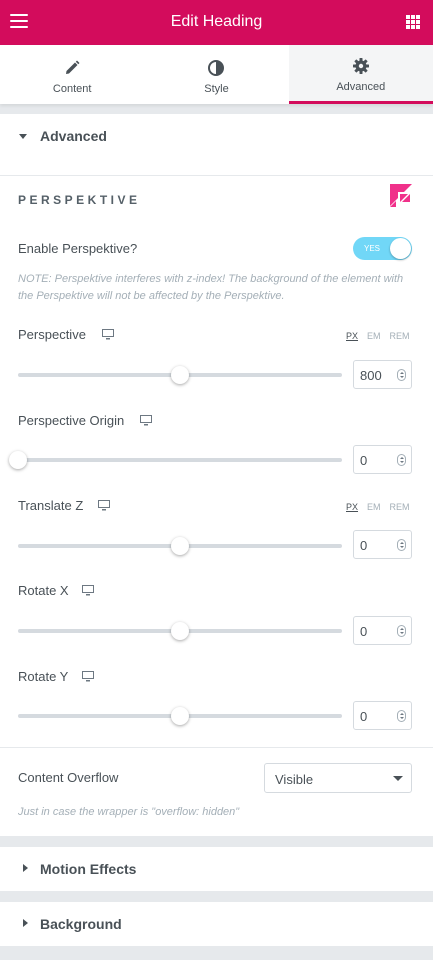 The image size is (433, 960). I want to click on tab-content: Content, so click(72, 74).